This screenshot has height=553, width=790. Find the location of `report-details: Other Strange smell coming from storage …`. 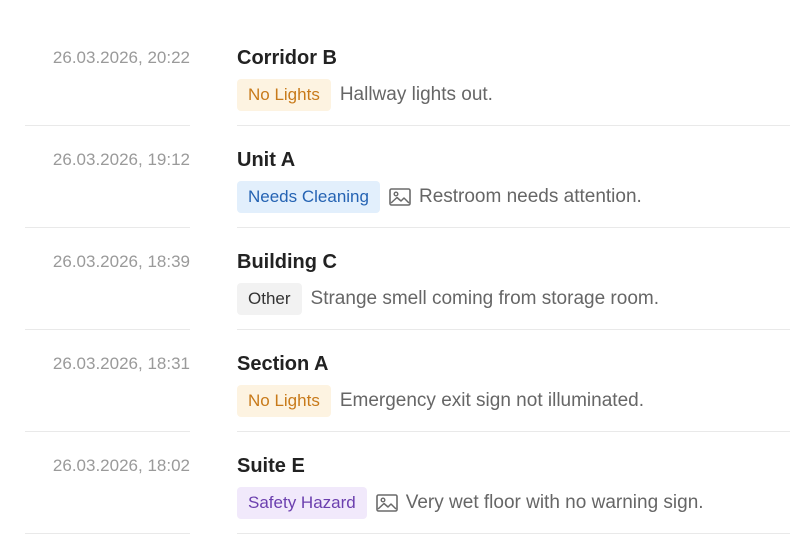

report-details: Other Strange smell coming from storage … is located at coordinates (448, 299).